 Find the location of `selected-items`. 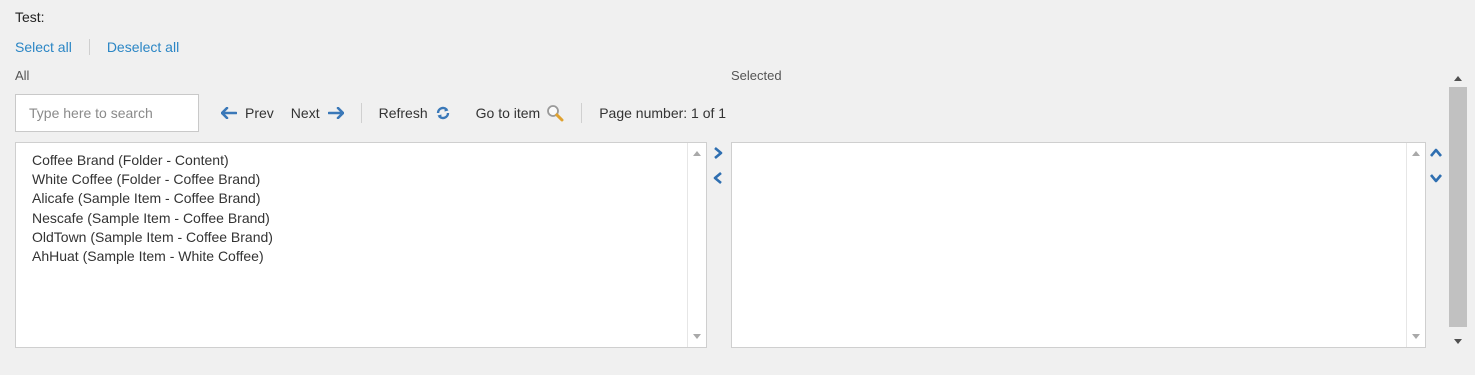

selected-items is located at coordinates (1078, 151).